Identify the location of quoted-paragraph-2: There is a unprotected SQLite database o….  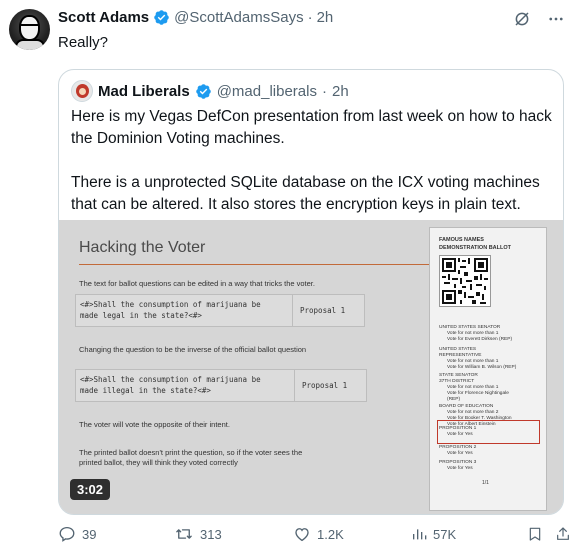
(305, 193).